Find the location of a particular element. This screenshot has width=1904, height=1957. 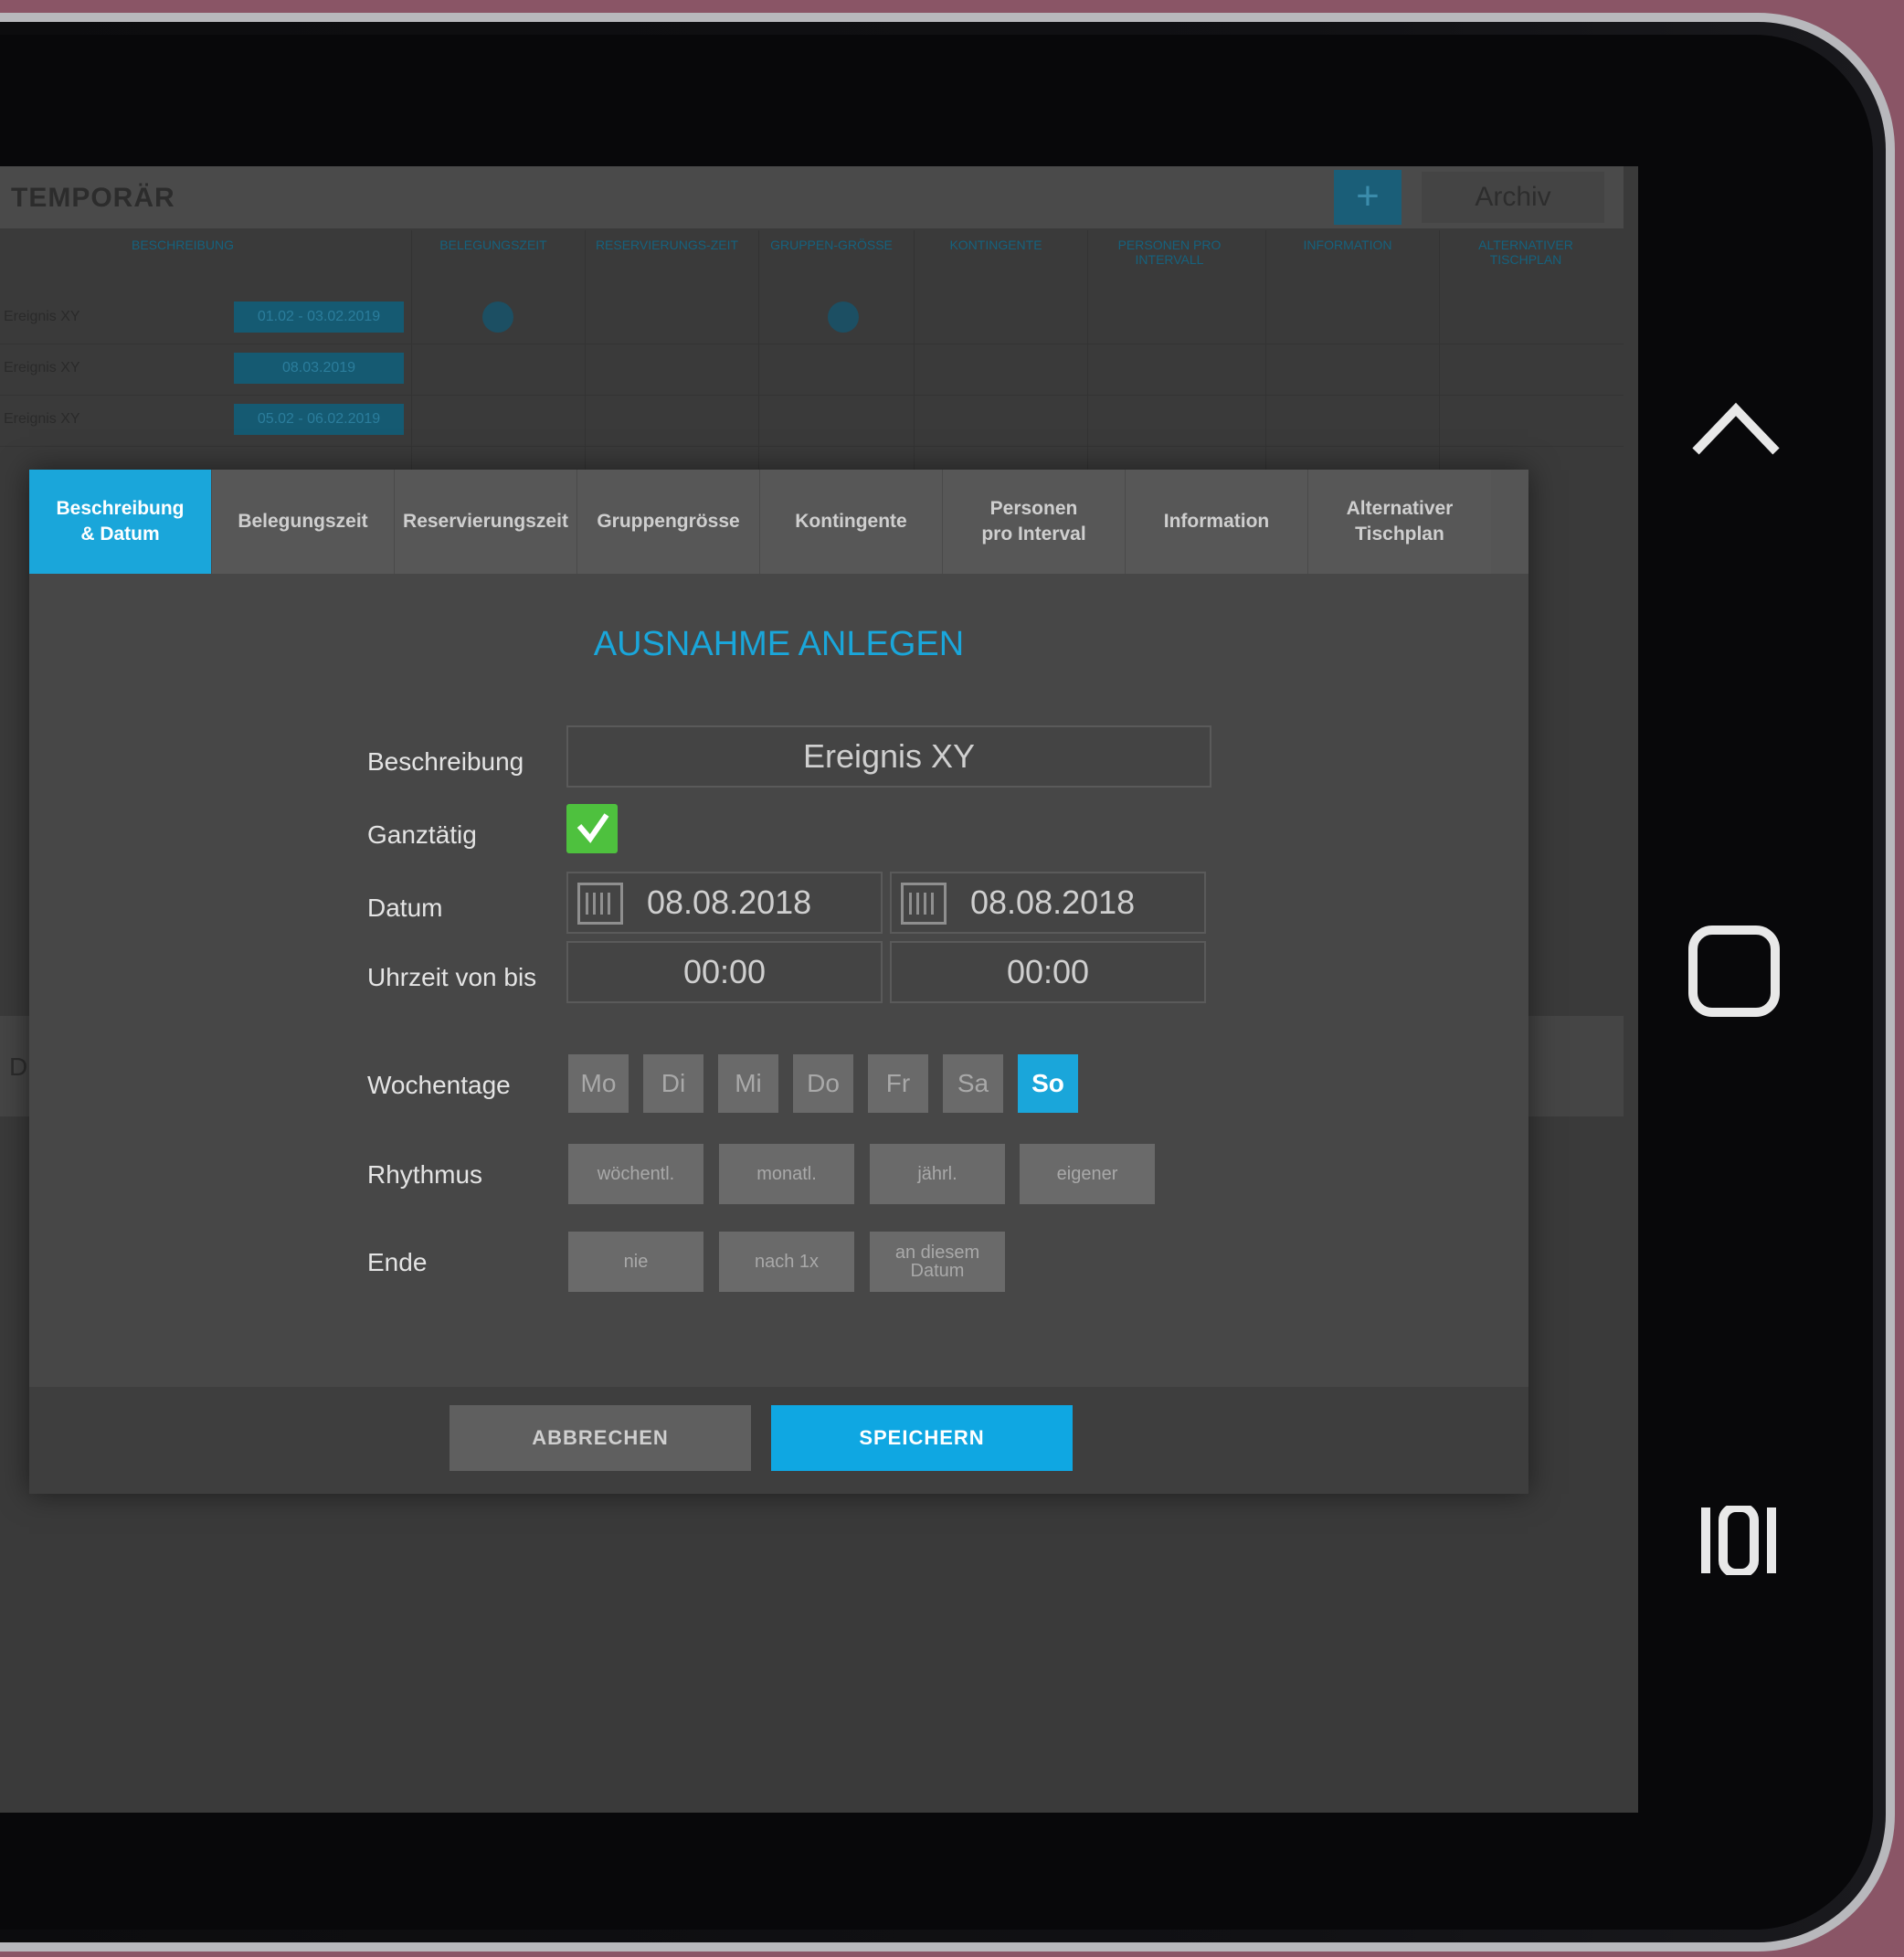

ende-label: Ende is located at coordinates (398, 1262).